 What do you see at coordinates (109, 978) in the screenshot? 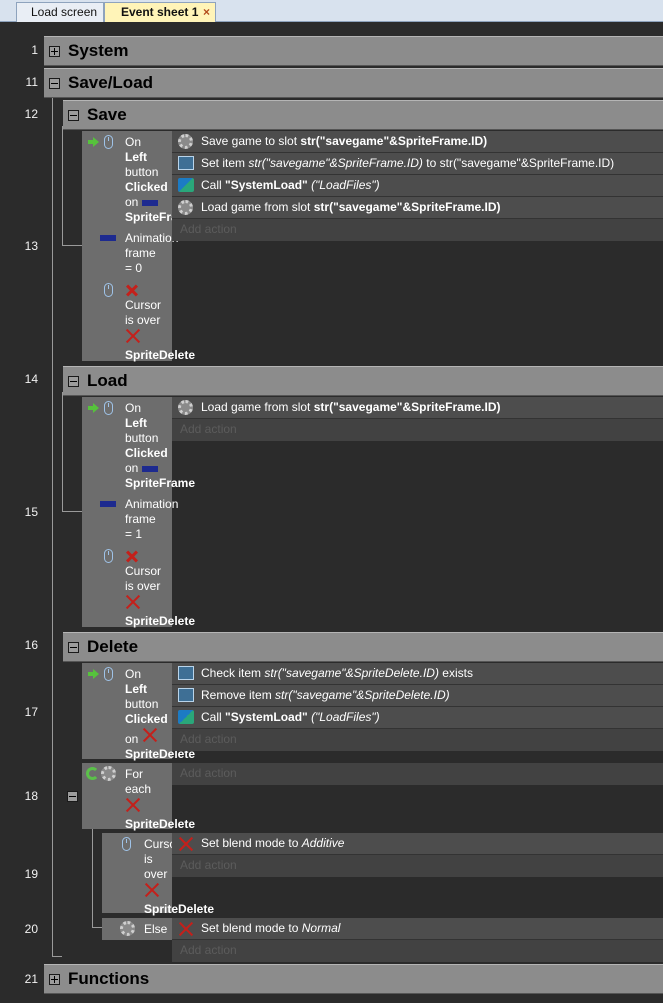
I see `group-title: Functions` at bounding box center [109, 978].